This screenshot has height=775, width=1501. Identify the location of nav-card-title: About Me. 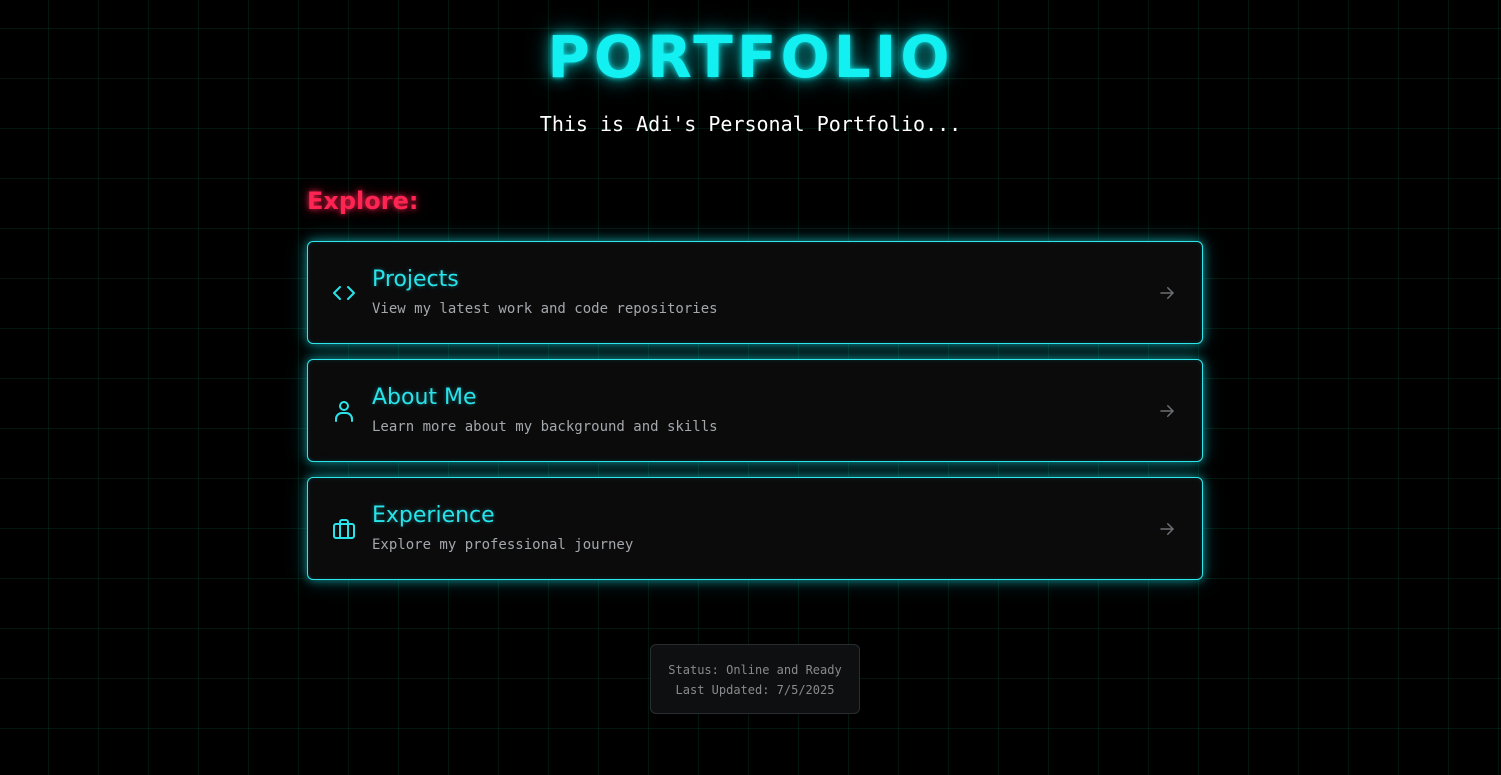
(424, 397).